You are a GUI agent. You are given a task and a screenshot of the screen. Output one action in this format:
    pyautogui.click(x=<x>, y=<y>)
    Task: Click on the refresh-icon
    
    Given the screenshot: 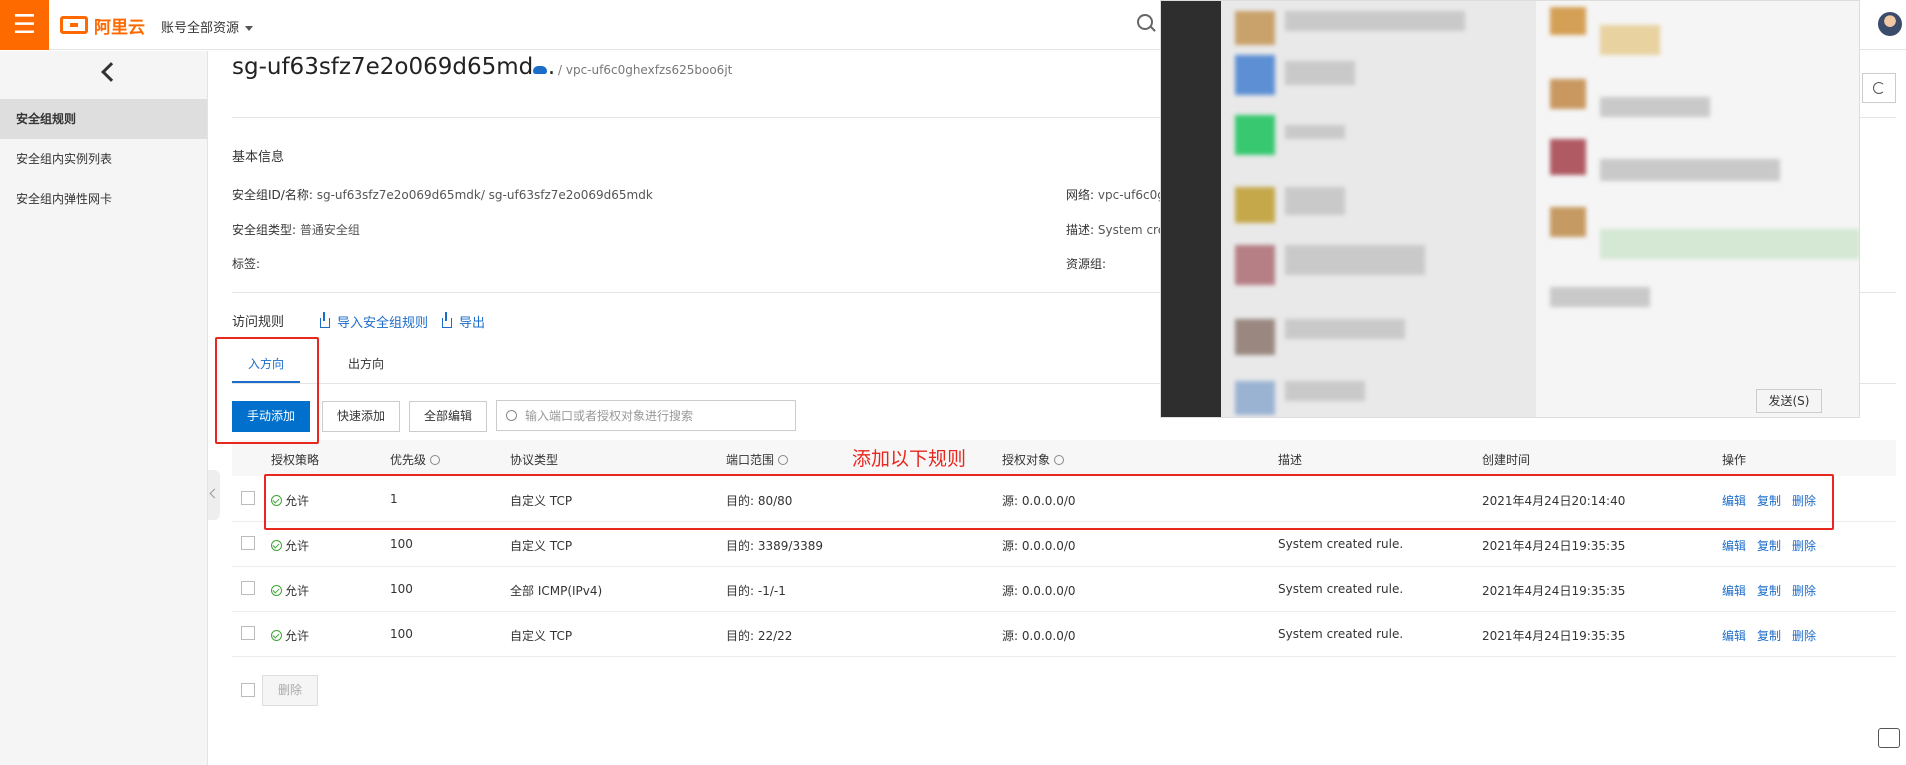 What is the action you would take?
    pyautogui.click(x=1879, y=88)
    